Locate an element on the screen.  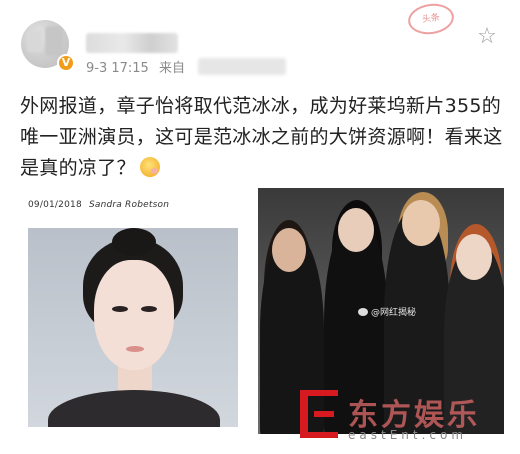
username-blurred is located at coordinates (132, 43).